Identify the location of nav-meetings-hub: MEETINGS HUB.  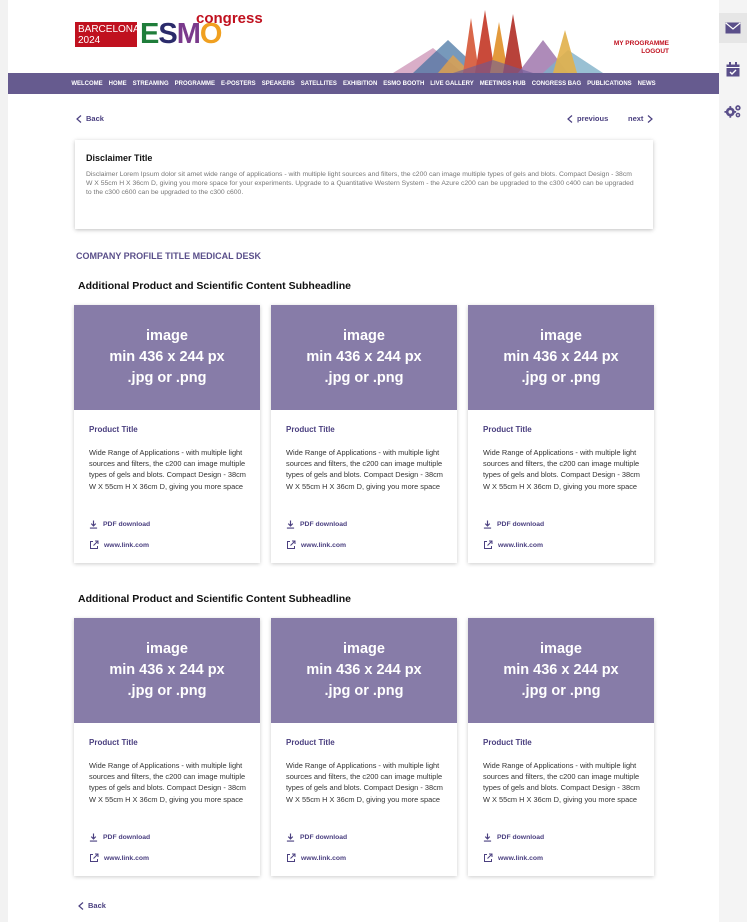
(503, 84).